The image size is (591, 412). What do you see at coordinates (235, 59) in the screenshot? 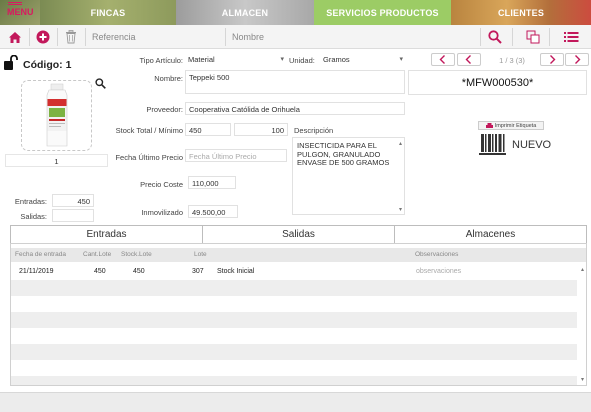
I see `tipo-articulo-select: Material ▾` at bounding box center [235, 59].